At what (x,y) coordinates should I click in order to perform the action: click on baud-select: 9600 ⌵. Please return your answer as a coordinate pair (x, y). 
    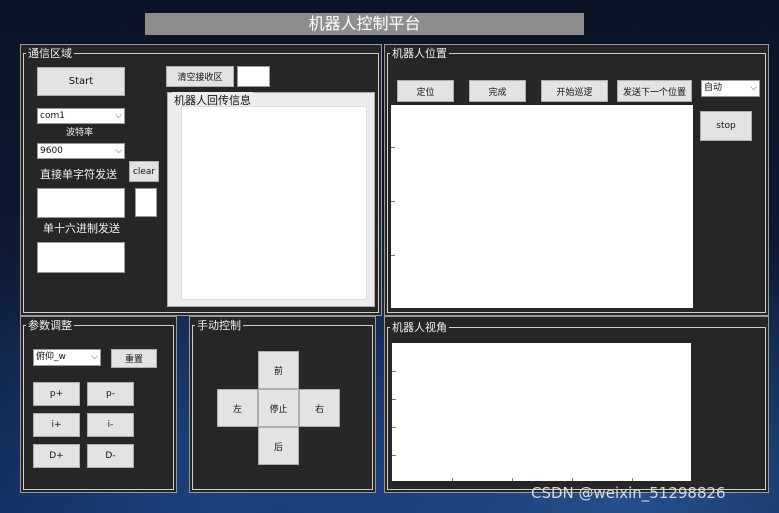
    Looking at the image, I should click on (81, 151).